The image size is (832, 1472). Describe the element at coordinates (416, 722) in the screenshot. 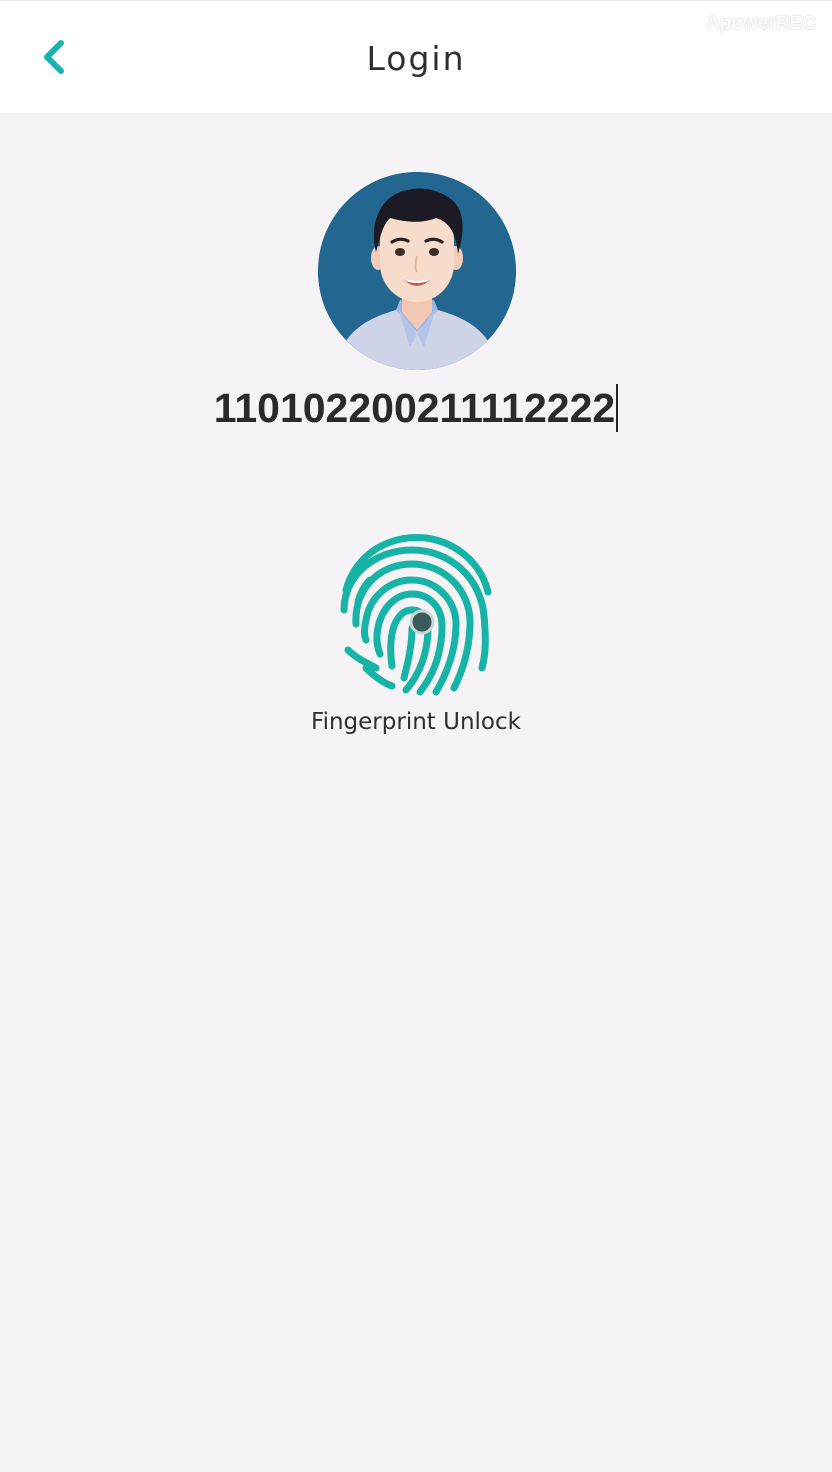

I see `fingerprint-unlock-label: Fingerprint Unlock` at that location.